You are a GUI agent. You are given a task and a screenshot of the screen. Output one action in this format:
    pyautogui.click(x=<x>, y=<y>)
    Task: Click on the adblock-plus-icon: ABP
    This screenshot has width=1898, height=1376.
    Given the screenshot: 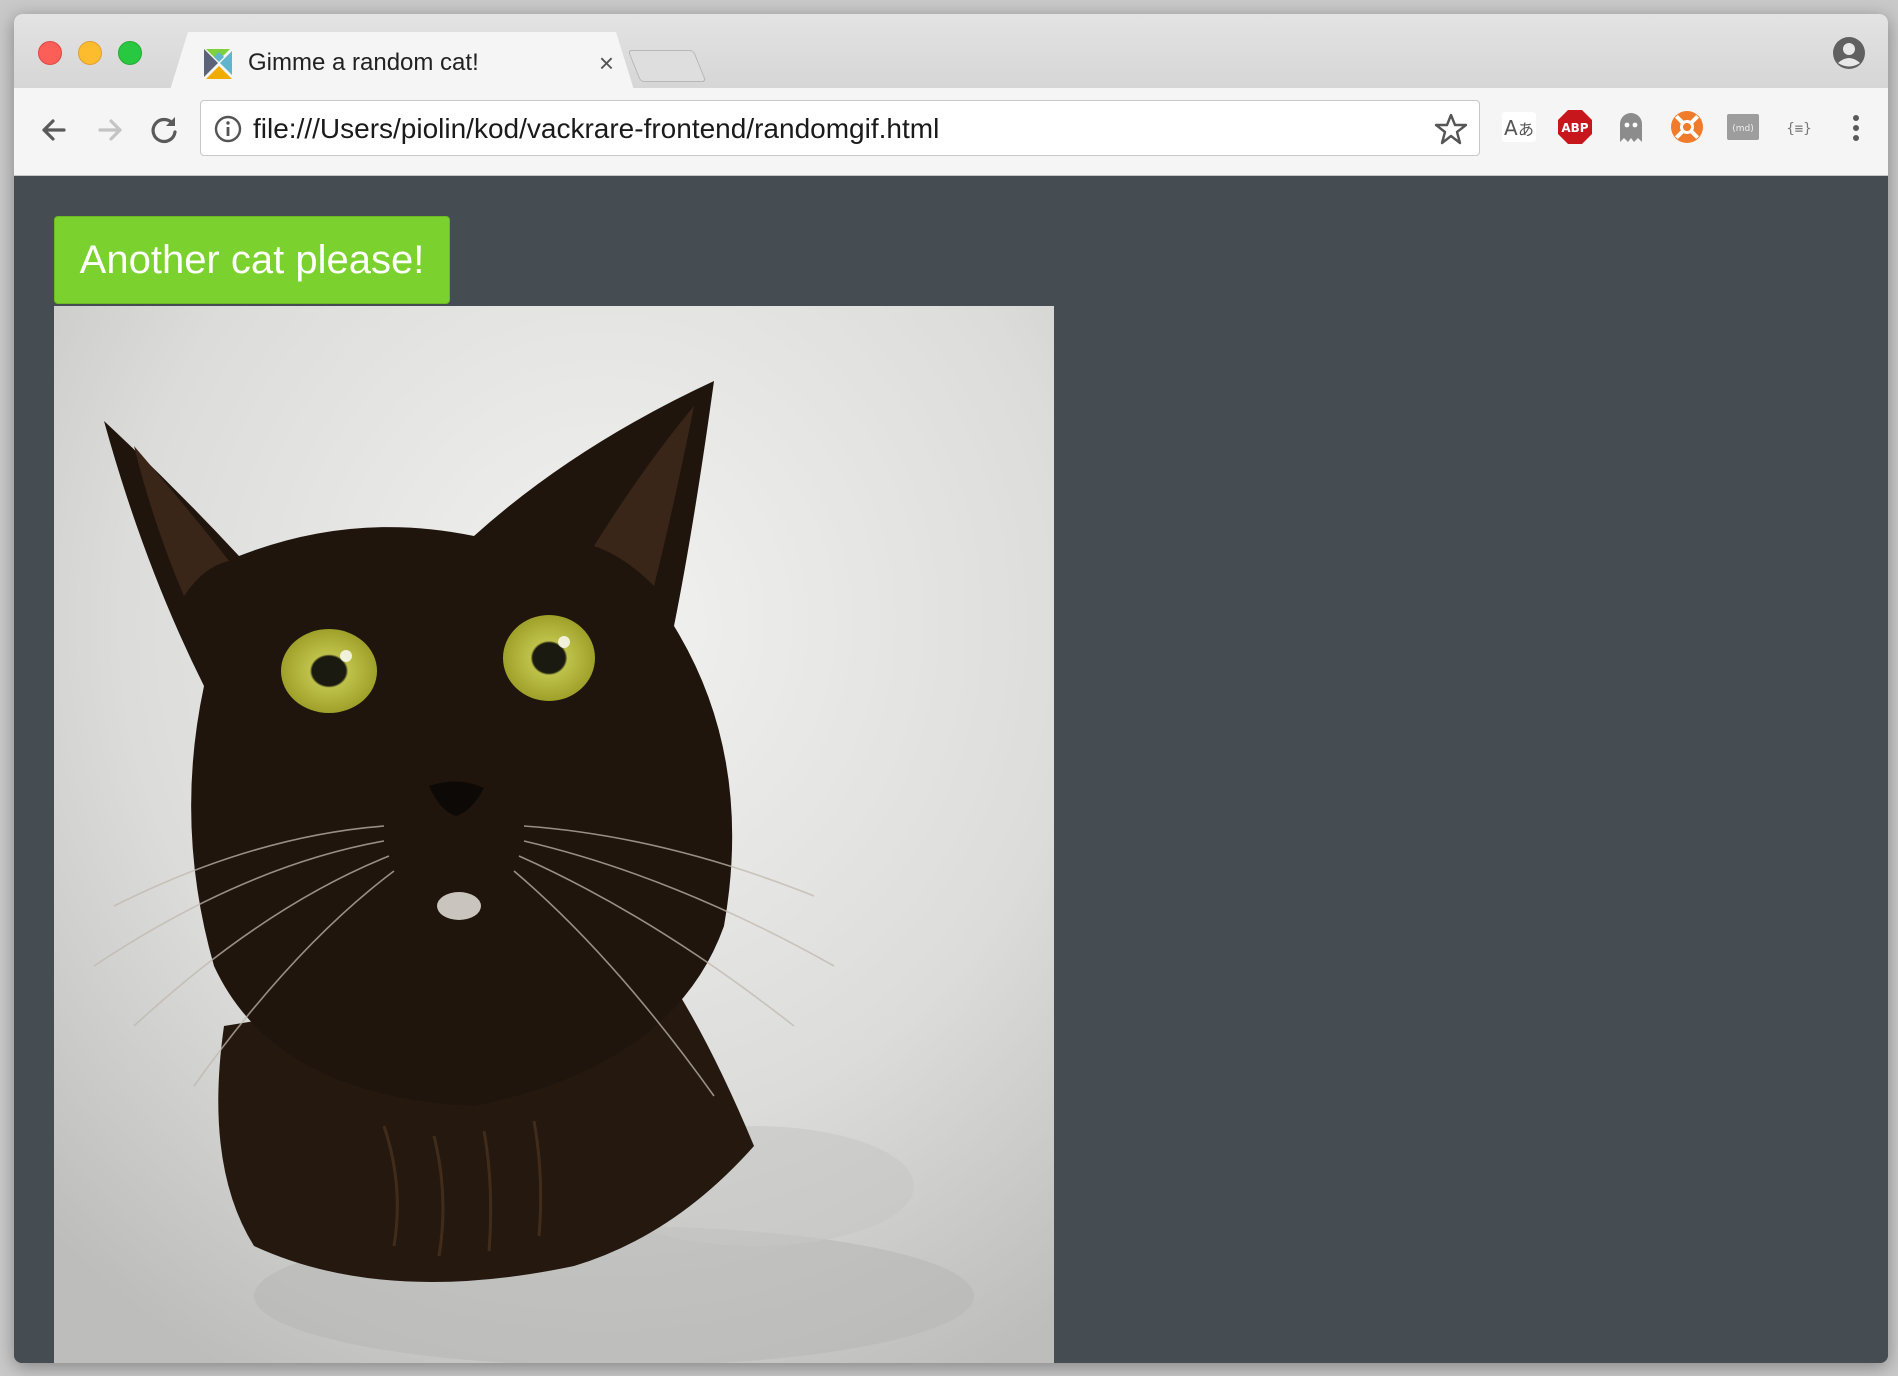 What is the action you would take?
    pyautogui.click(x=1575, y=127)
    